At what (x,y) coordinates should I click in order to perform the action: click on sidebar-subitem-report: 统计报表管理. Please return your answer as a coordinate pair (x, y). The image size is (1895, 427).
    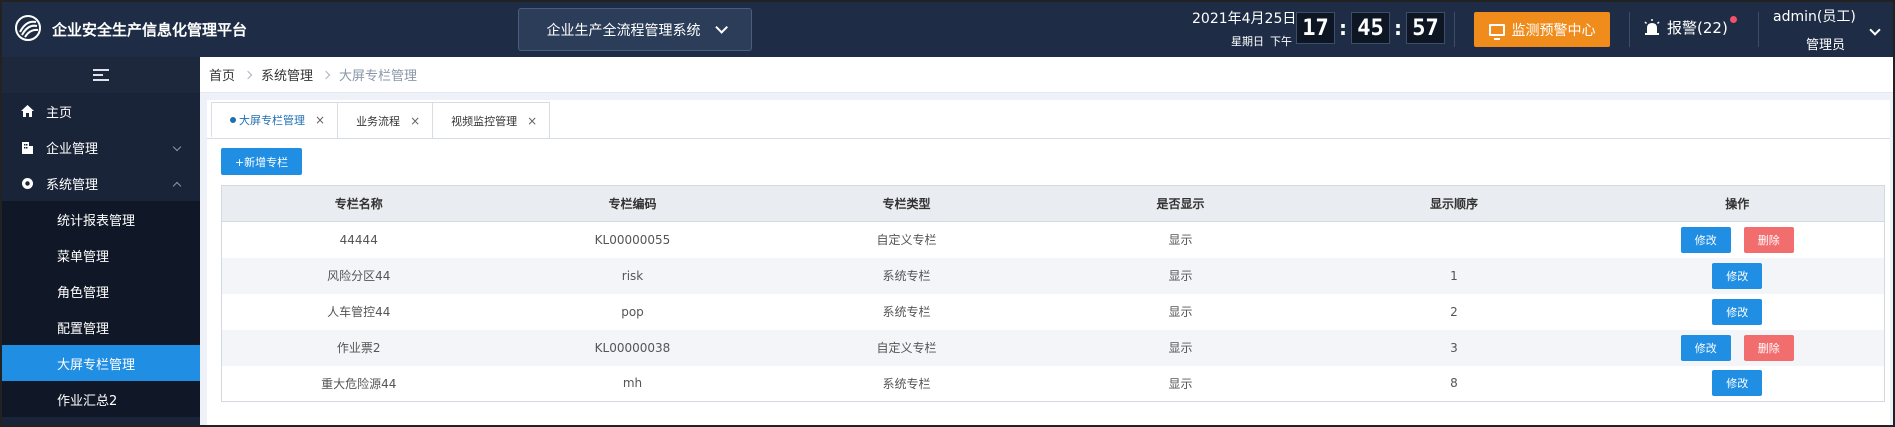
    Looking at the image, I should click on (101, 219).